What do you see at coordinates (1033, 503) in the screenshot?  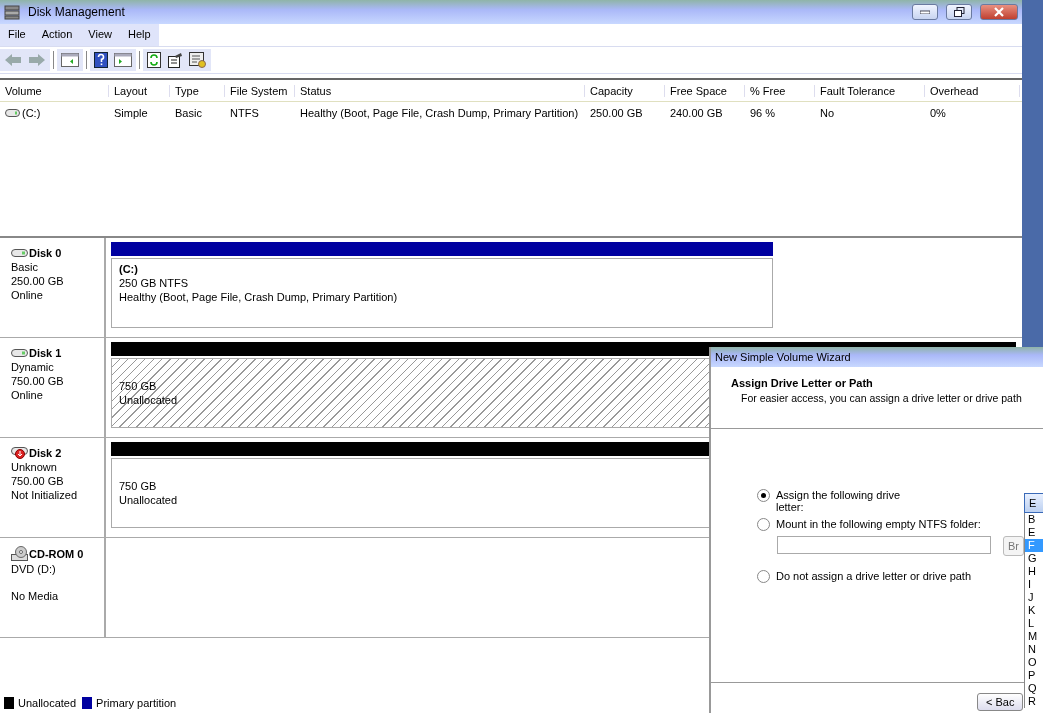 I see `drive-letter-dropdown: E` at bounding box center [1033, 503].